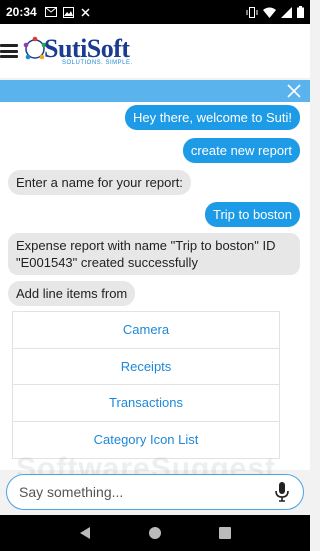 The height and width of the screenshot is (551, 320). Describe the element at coordinates (241, 150) in the screenshot. I see `user-message: create new report` at that location.